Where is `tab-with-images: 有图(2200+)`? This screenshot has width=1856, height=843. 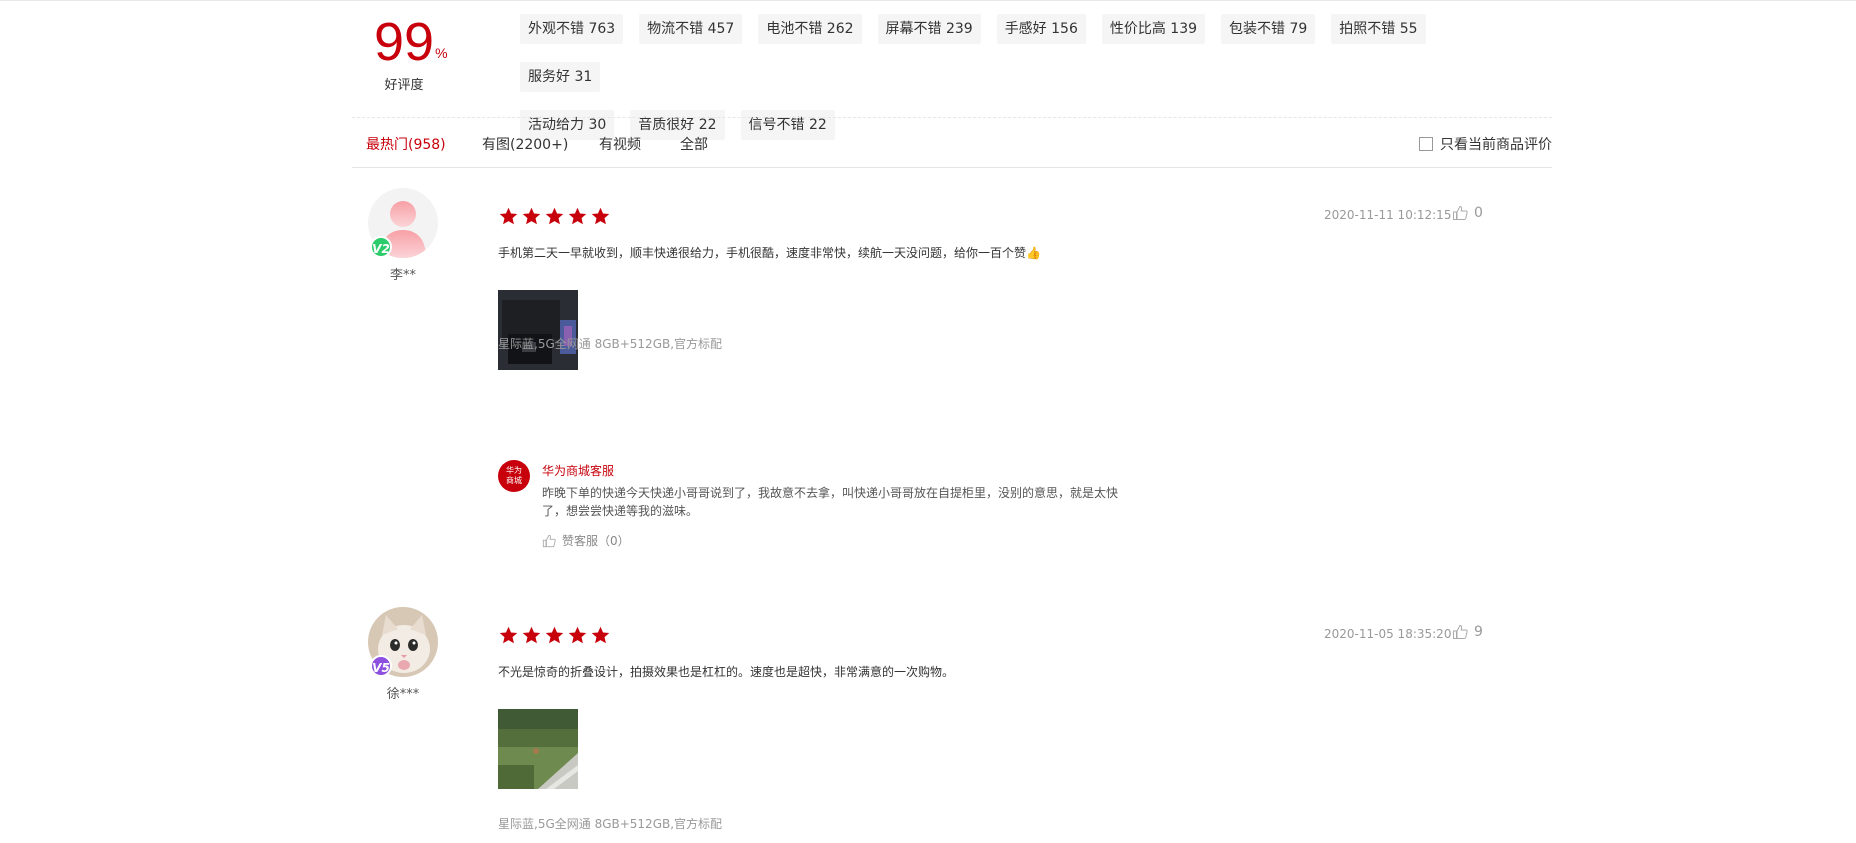
tab-with-images: 有图(2200+) is located at coordinates (525, 144).